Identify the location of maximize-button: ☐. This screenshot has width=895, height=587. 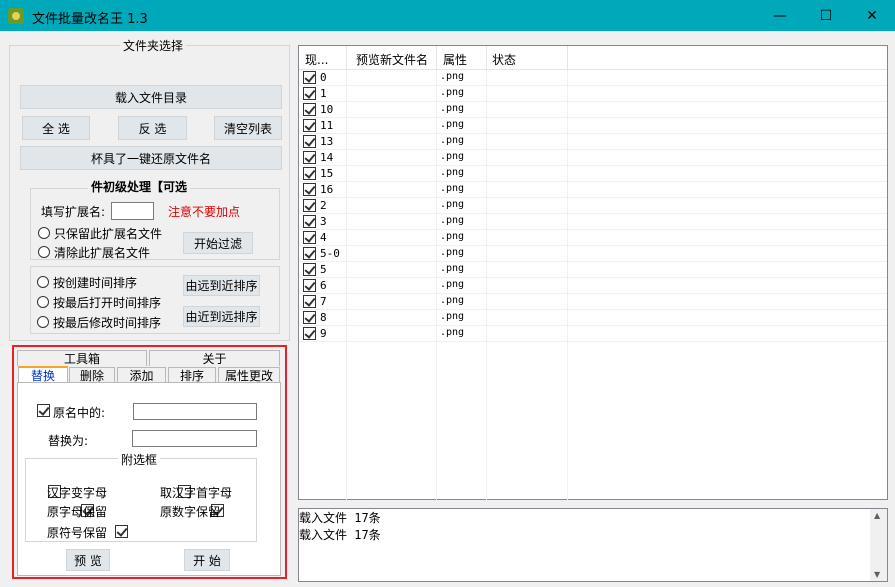
(826, 15).